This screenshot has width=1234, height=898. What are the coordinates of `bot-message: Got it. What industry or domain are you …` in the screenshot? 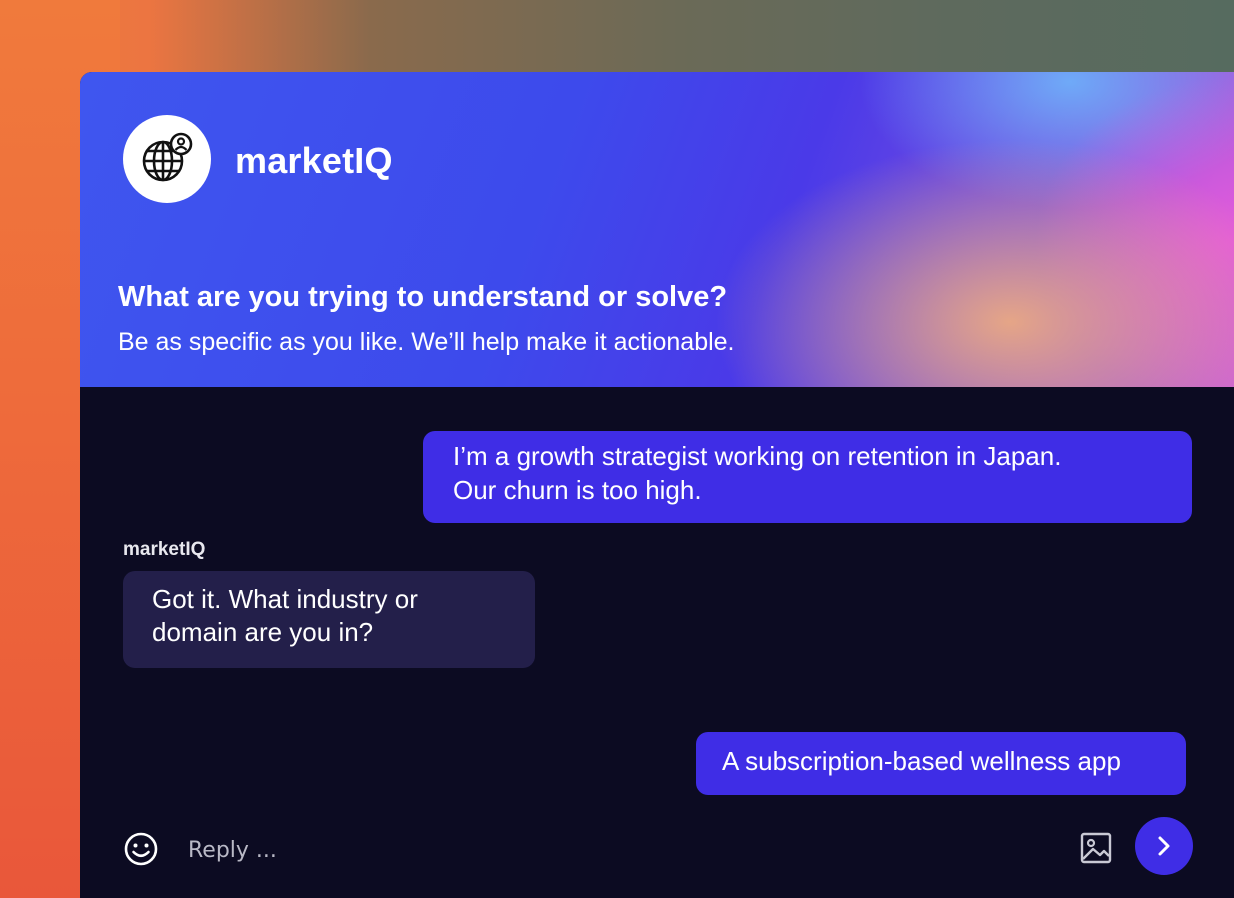 It's located at (329, 619).